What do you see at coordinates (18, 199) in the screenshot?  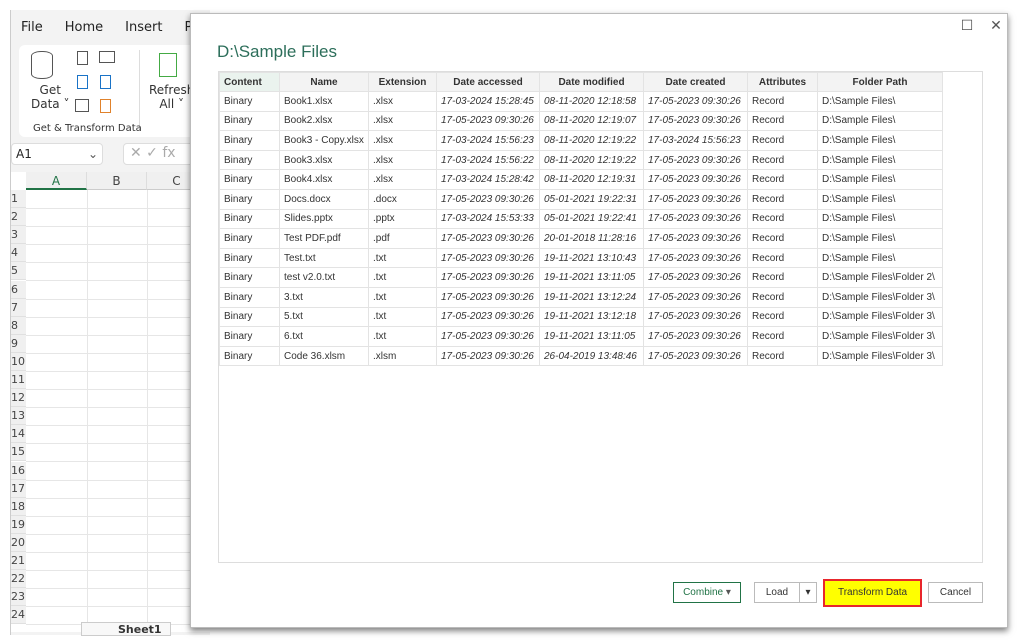 I see `row-header-1: 1` at bounding box center [18, 199].